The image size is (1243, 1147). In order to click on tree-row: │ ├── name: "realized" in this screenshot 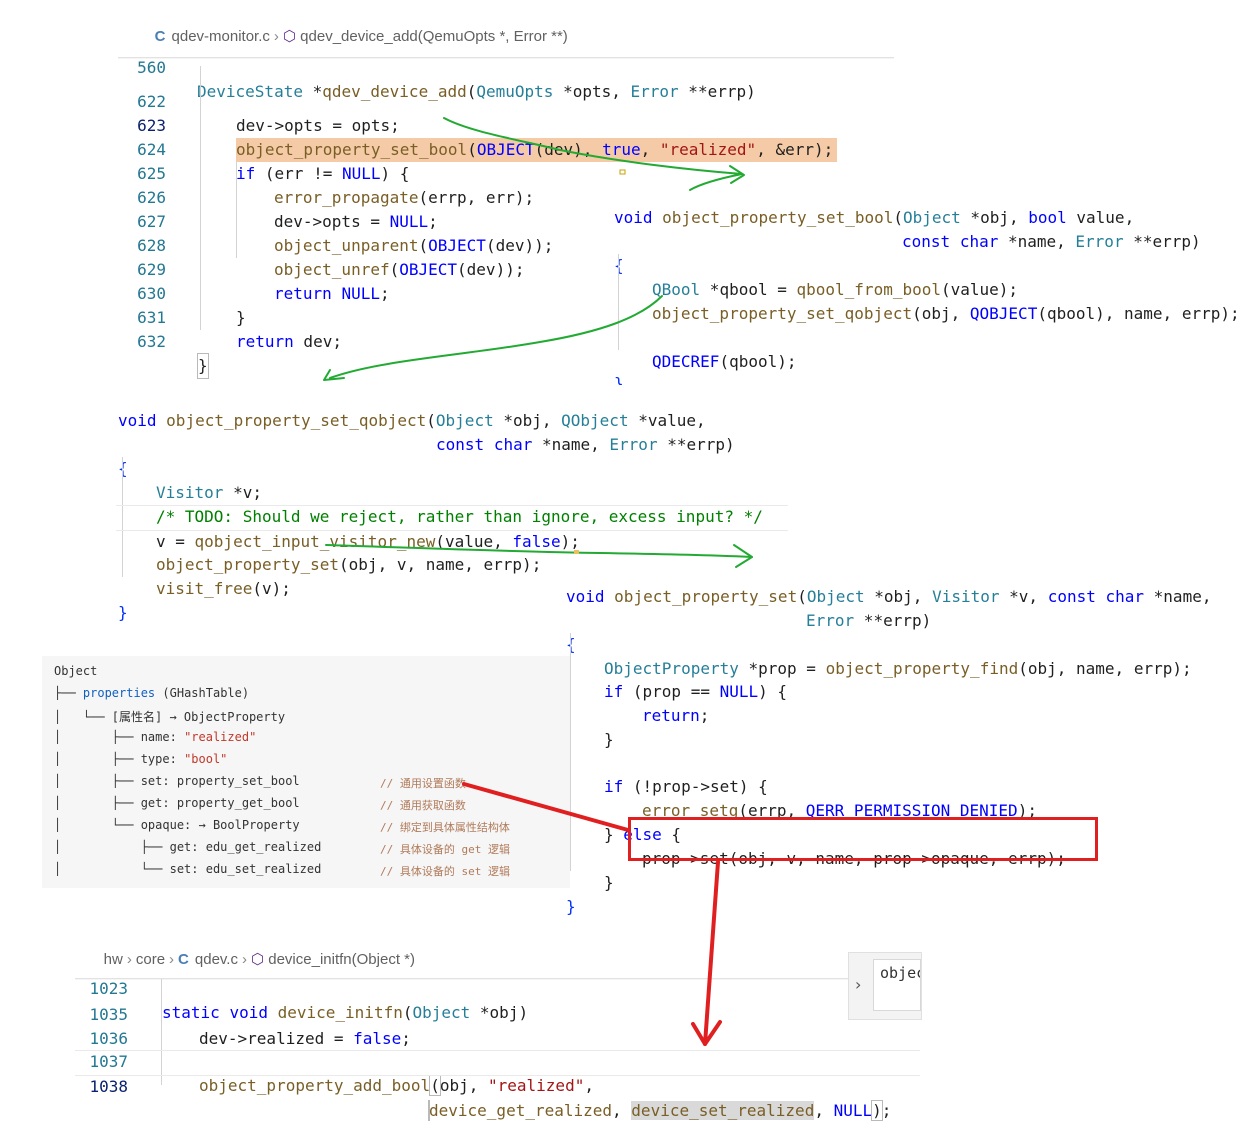, I will do `click(155, 737)`.